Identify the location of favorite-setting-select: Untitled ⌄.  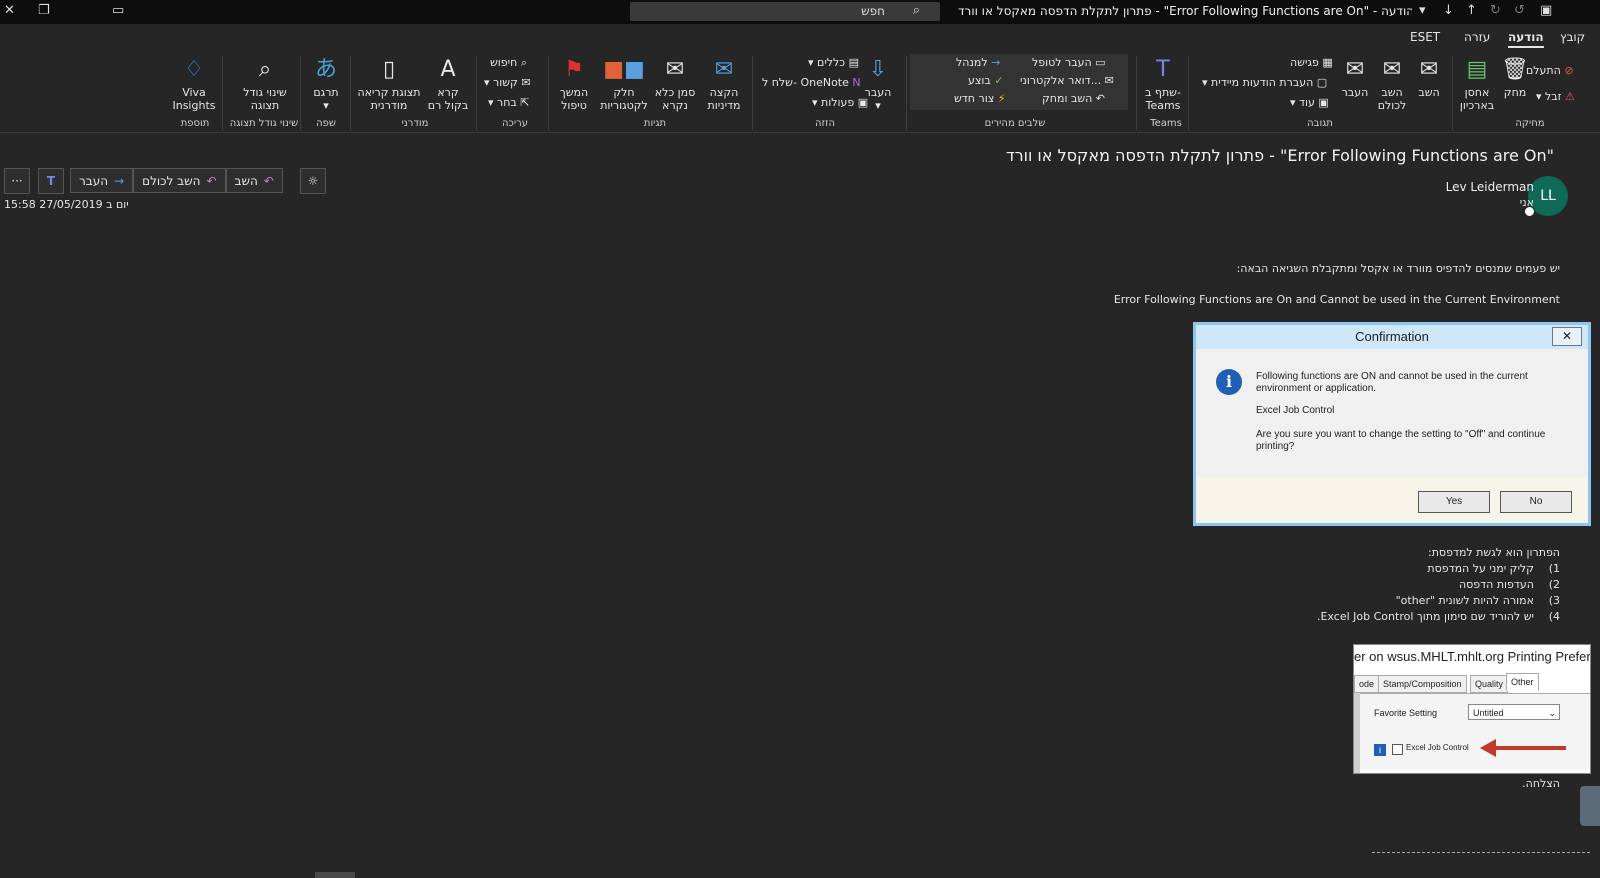
(1514, 712).